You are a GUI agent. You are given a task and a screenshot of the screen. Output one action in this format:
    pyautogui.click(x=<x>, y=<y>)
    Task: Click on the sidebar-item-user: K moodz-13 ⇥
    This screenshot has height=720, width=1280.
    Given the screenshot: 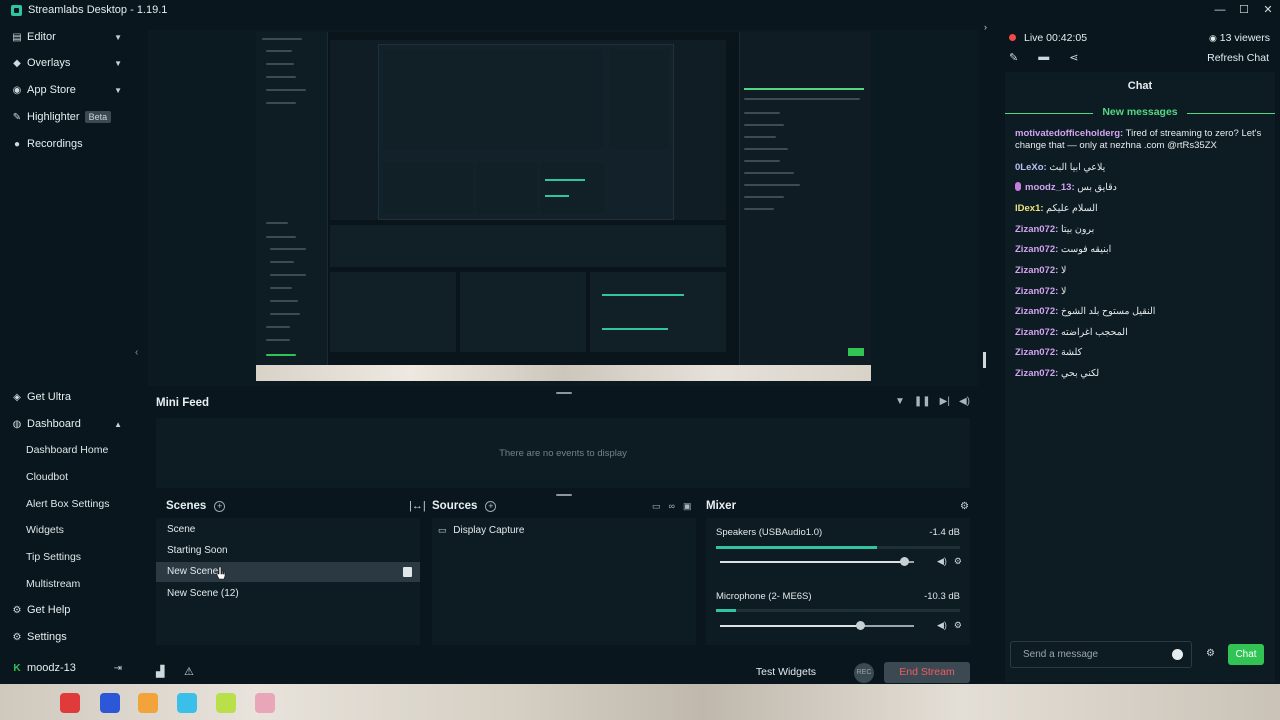 What is the action you would take?
    pyautogui.click(x=67, y=668)
    